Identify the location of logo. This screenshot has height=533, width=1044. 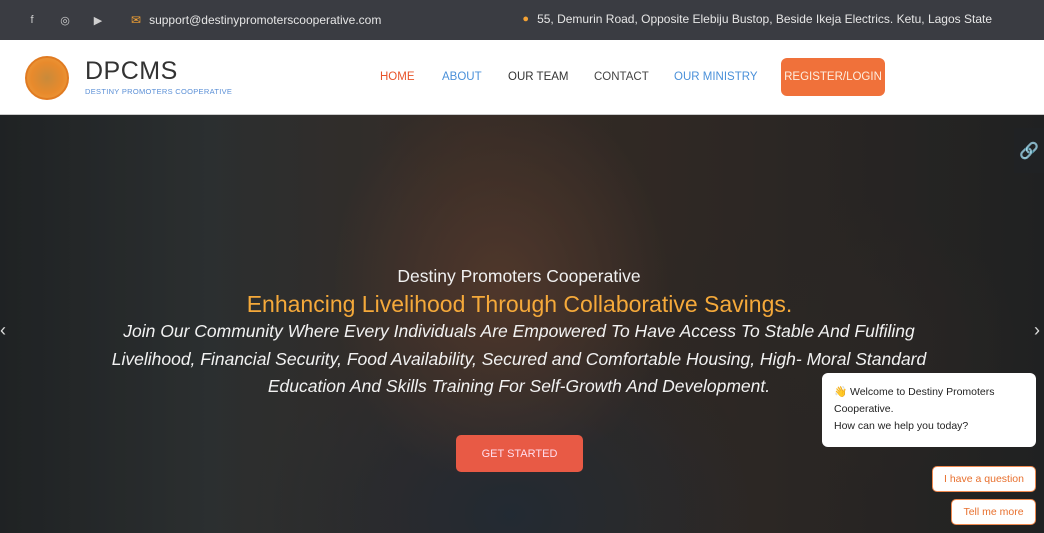
(47, 78).